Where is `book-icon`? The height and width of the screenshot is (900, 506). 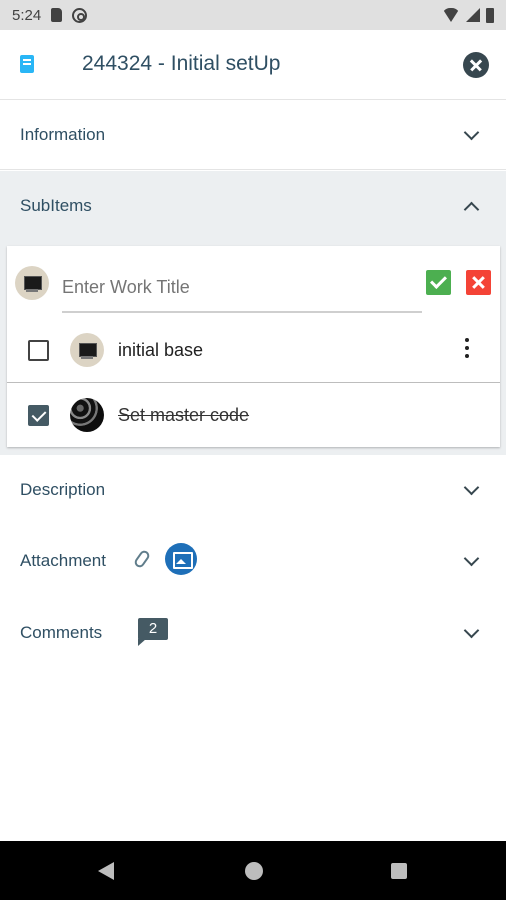 book-icon is located at coordinates (27, 64).